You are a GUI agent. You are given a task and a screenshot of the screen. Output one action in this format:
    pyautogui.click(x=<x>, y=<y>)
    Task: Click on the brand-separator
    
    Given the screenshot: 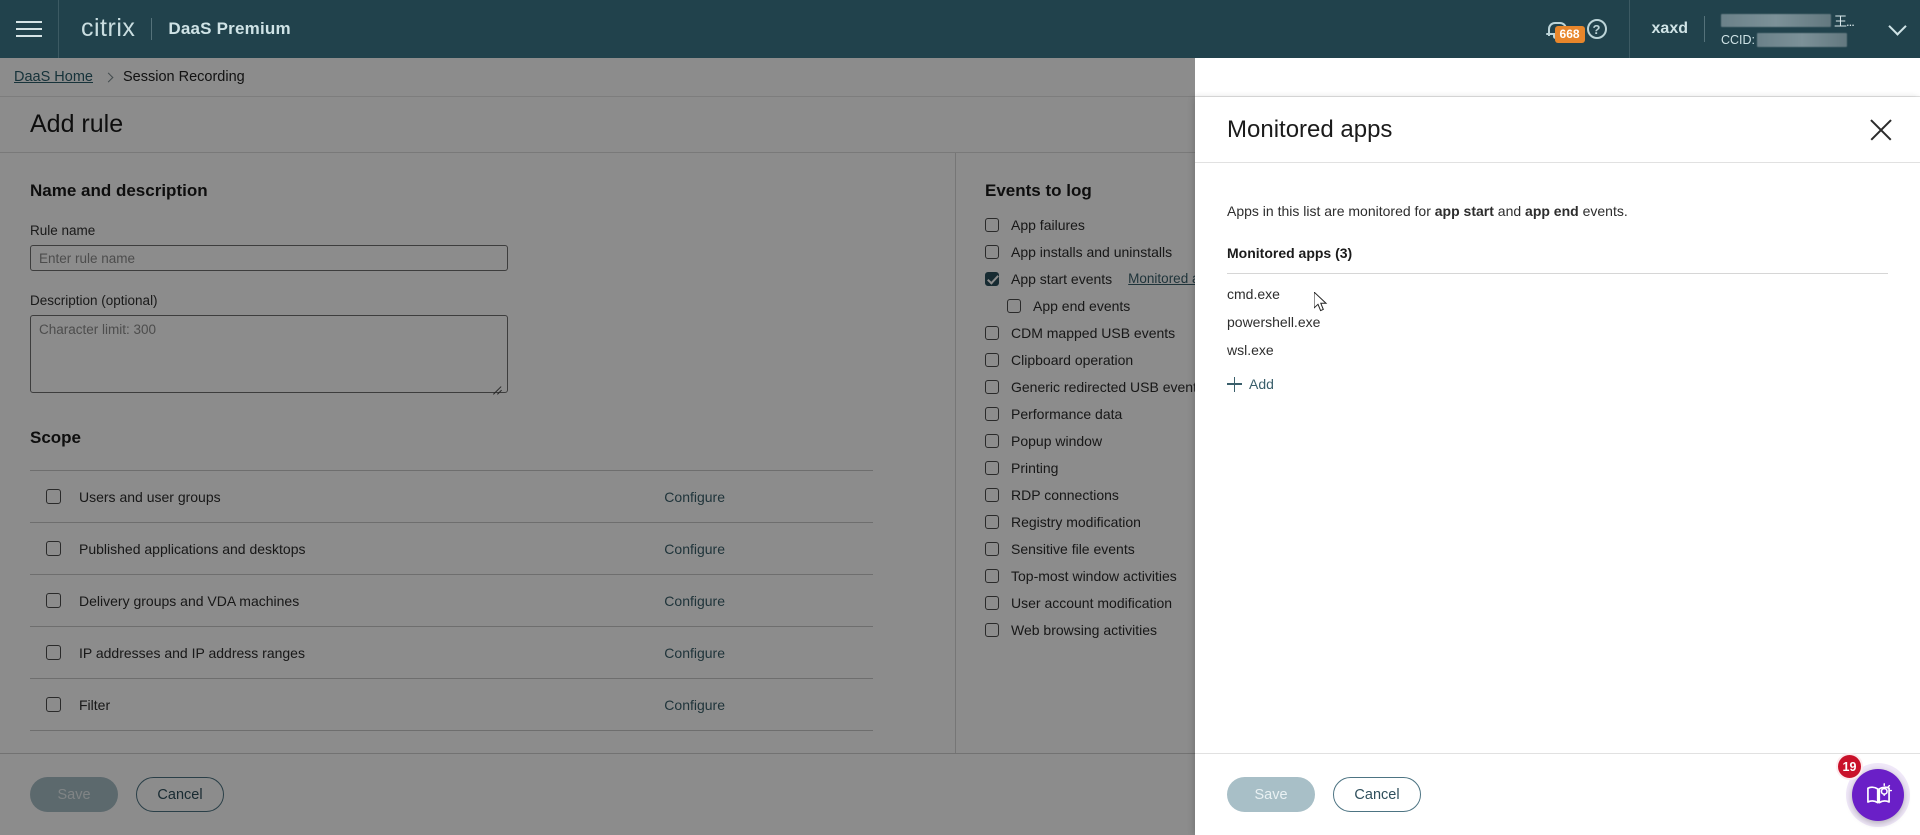 What is the action you would take?
    pyautogui.click(x=152, y=29)
    